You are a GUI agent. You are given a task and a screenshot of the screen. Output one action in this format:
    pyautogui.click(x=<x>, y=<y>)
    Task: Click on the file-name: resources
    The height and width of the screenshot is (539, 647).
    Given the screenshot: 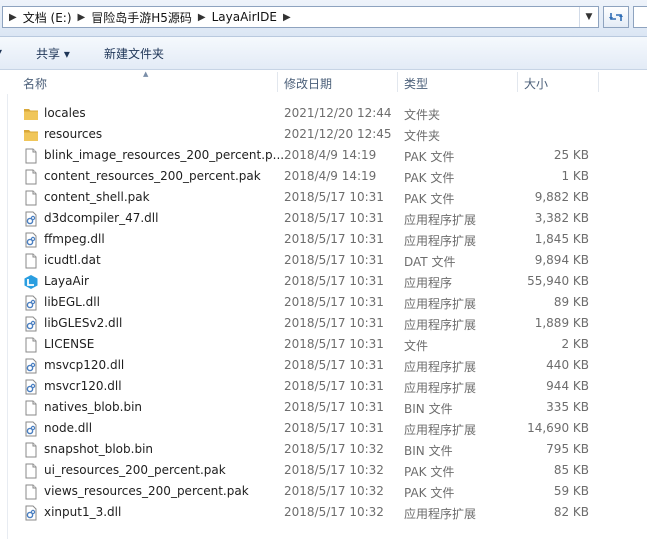 What is the action you would take?
    pyautogui.click(x=73, y=134)
    